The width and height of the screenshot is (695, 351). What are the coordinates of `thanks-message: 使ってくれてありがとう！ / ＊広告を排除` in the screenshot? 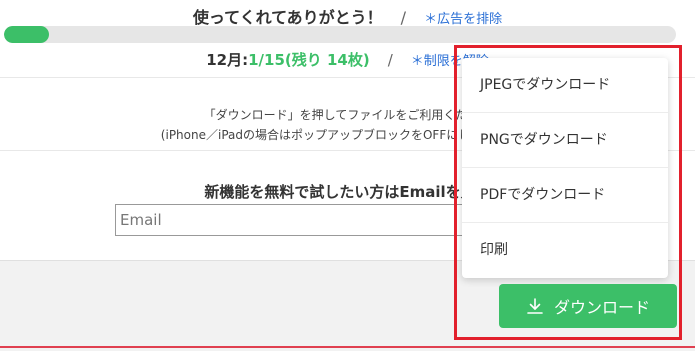 It's located at (347, 16).